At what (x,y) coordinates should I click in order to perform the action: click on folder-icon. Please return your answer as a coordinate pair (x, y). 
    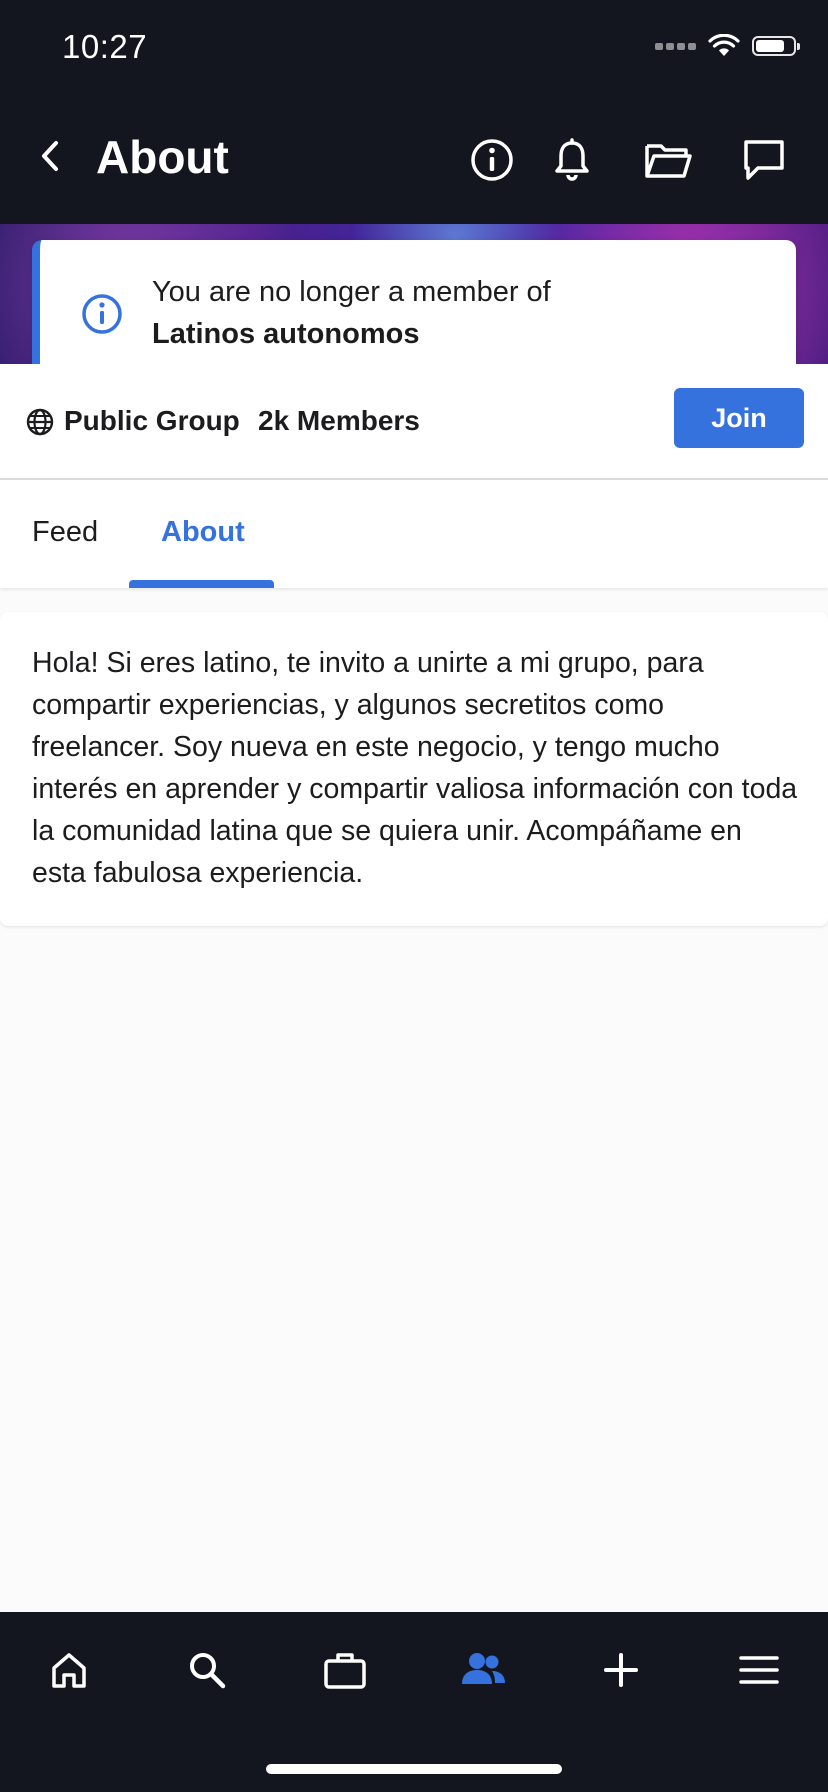
    Looking at the image, I should click on (668, 161).